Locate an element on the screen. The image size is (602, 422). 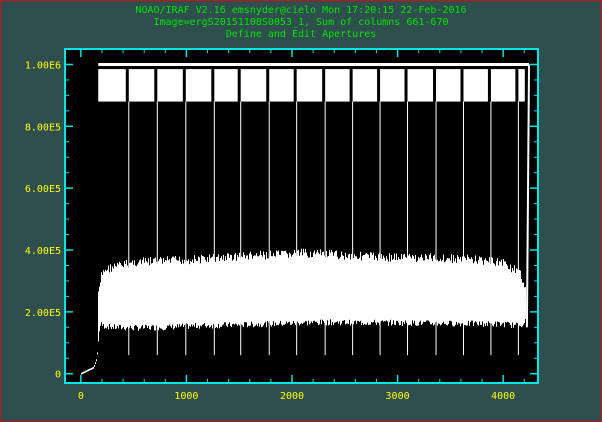
y-tick-label: 0 is located at coordinates (58, 375).